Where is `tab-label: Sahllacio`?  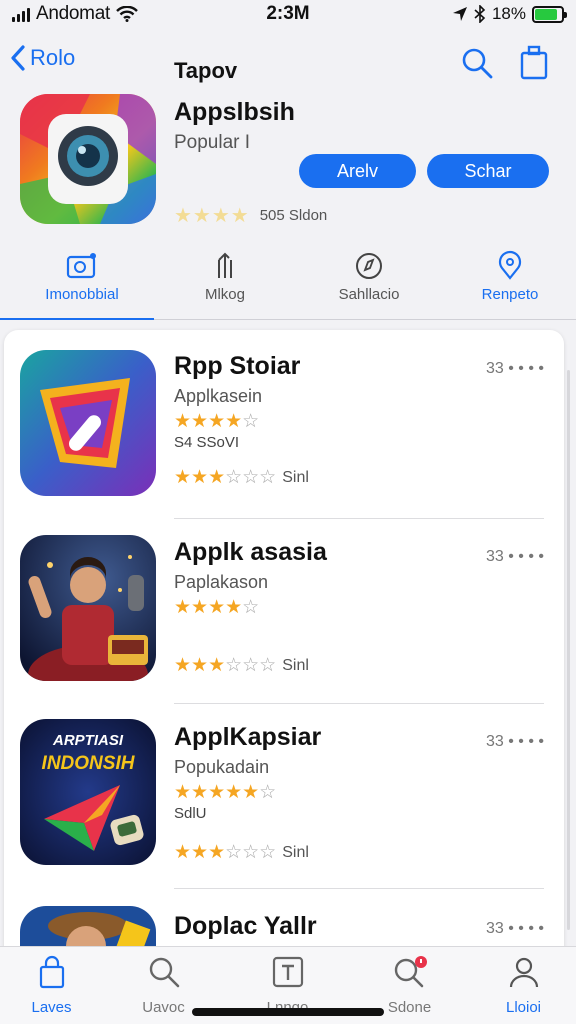
tab-label: Sahllacio is located at coordinates (369, 294).